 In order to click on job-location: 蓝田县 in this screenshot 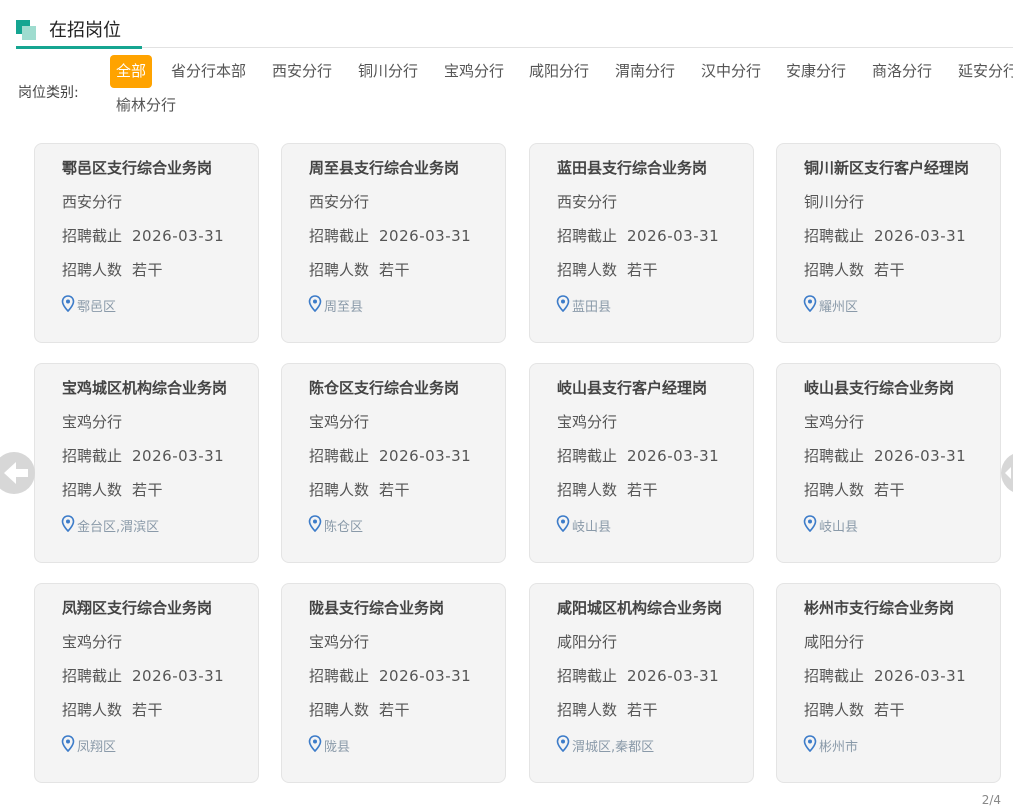, I will do `click(583, 305)`.